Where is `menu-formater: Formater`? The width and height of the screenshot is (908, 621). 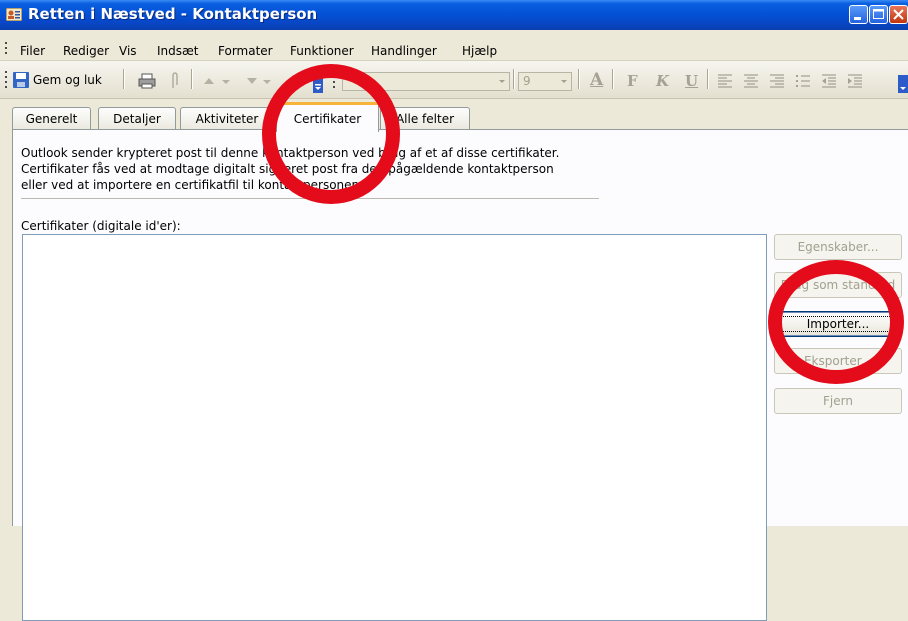
menu-formater: Formater is located at coordinates (245, 51).